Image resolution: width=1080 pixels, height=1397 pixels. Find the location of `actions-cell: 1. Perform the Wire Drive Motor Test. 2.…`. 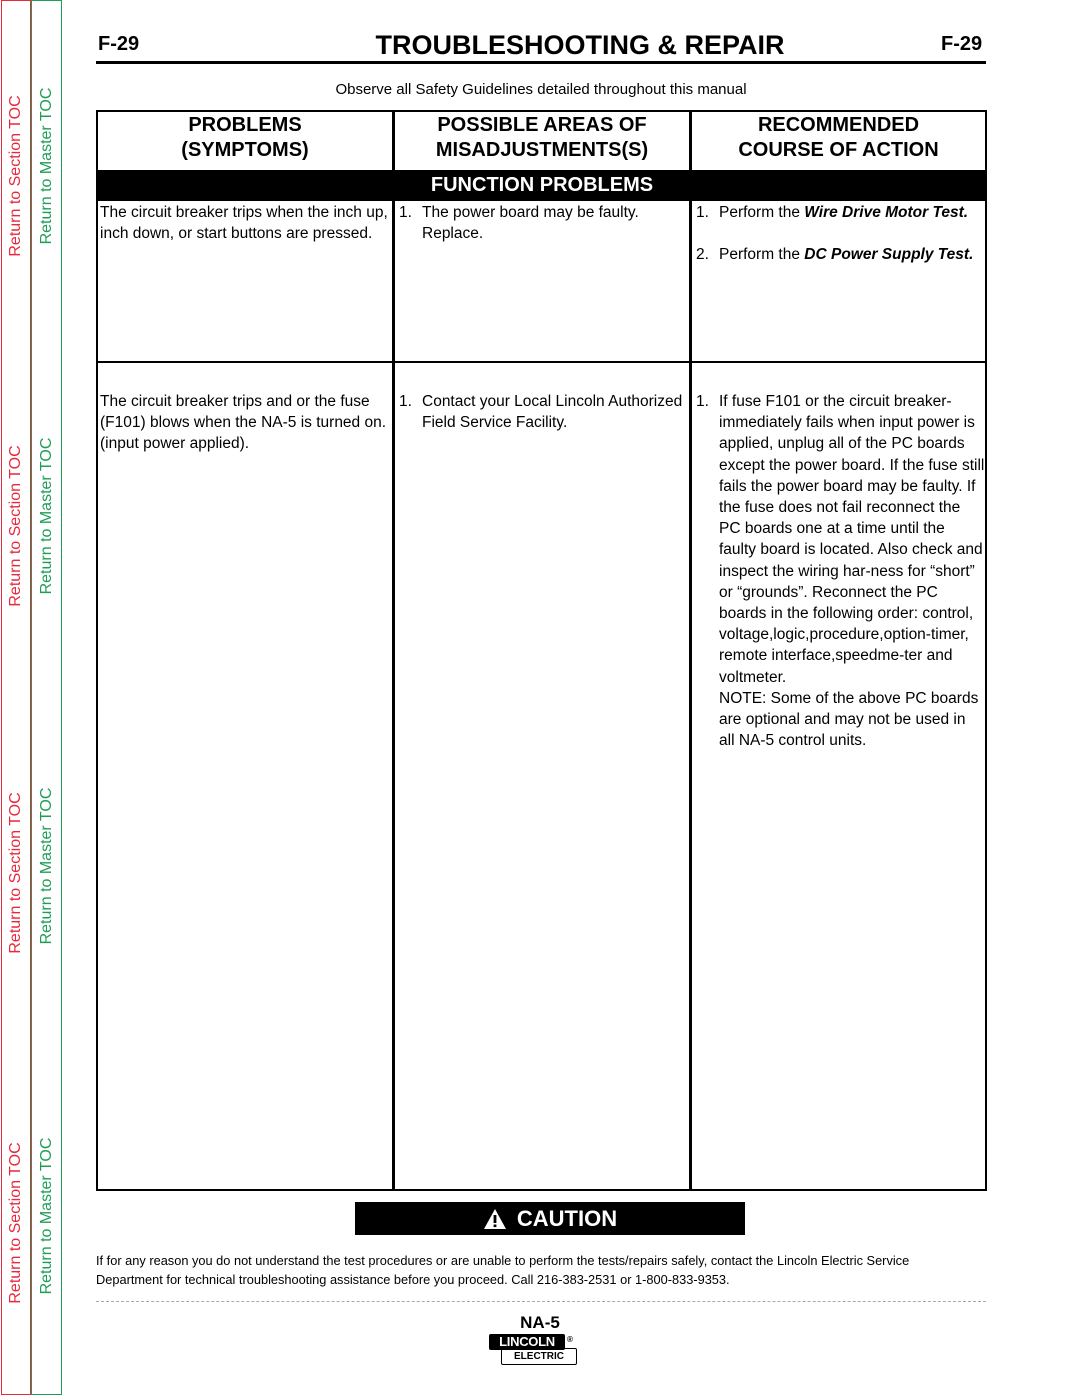

actions-cell: 1. Perform the Wire Drive Motor Test. 2.… is located at coordinates (840, 233).